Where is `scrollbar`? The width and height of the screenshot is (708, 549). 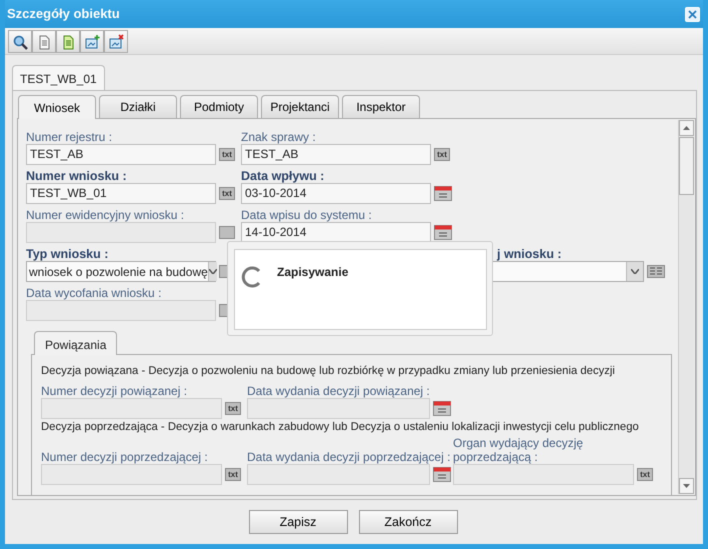
scrollbar is located at coordinates (686, 307).